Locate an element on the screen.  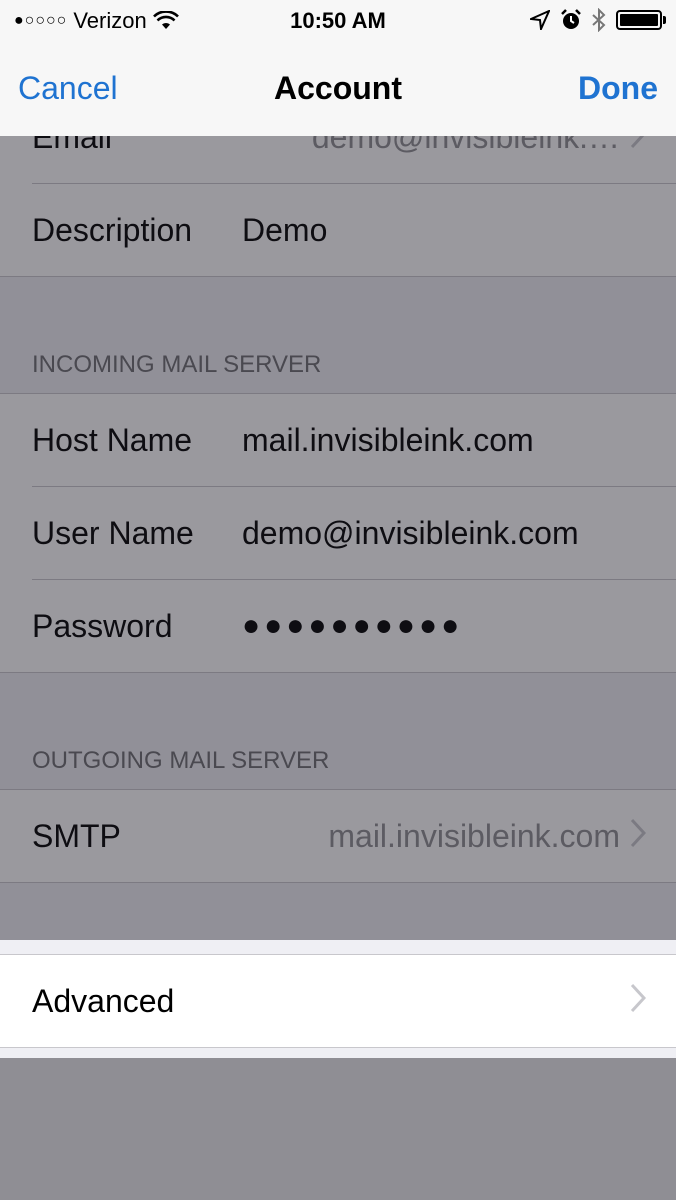
host-name-row: Host Name mail.invisibleink.com is located at coordinates (354, 440).